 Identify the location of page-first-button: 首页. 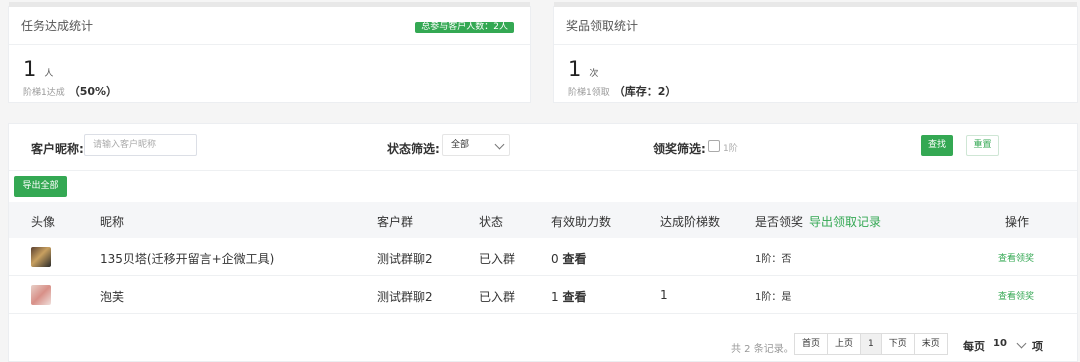
(812, 344).